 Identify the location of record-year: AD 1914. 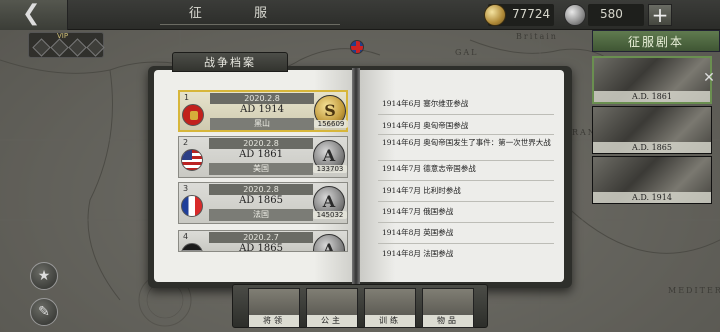
(262, 109).